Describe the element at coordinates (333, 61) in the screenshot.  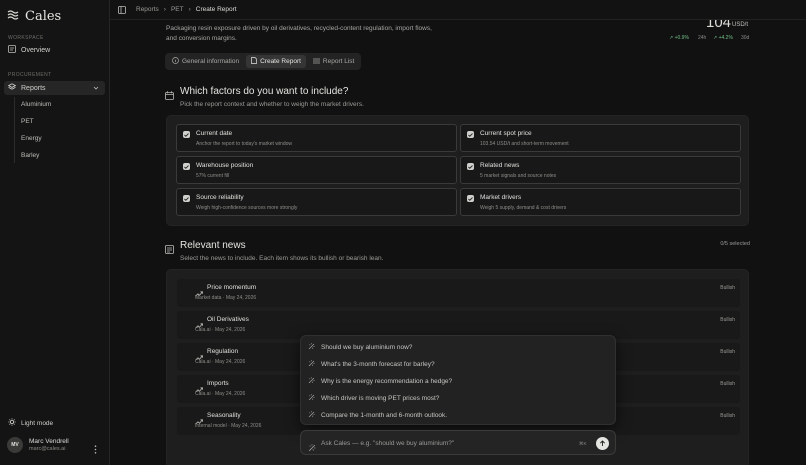
I see `tab-report-list: Report List` at that location.